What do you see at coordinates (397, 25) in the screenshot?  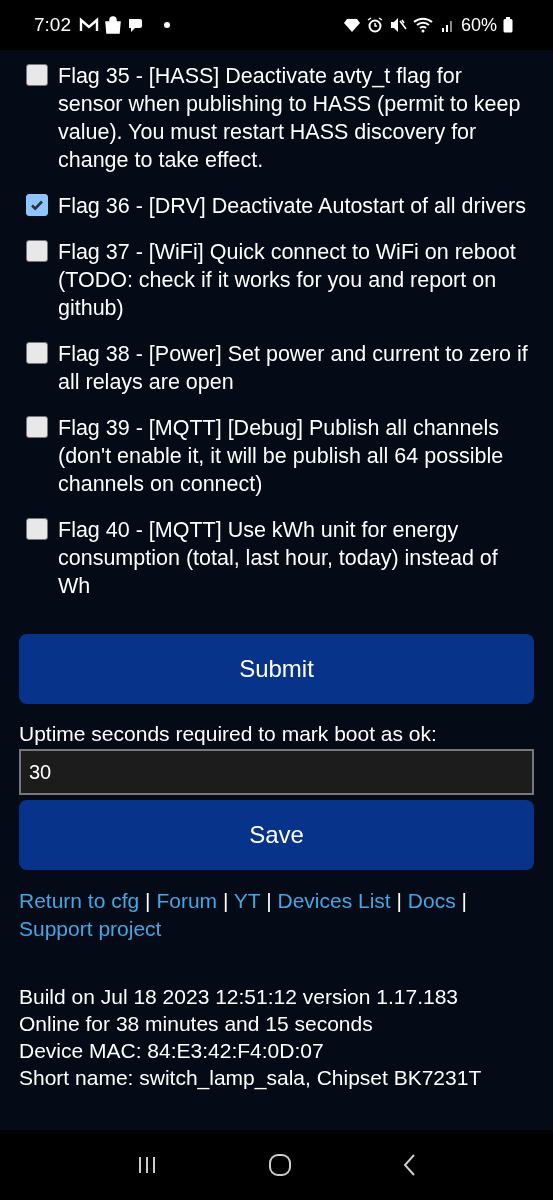 I see `mute-icon` at bounding box center [397, 25].